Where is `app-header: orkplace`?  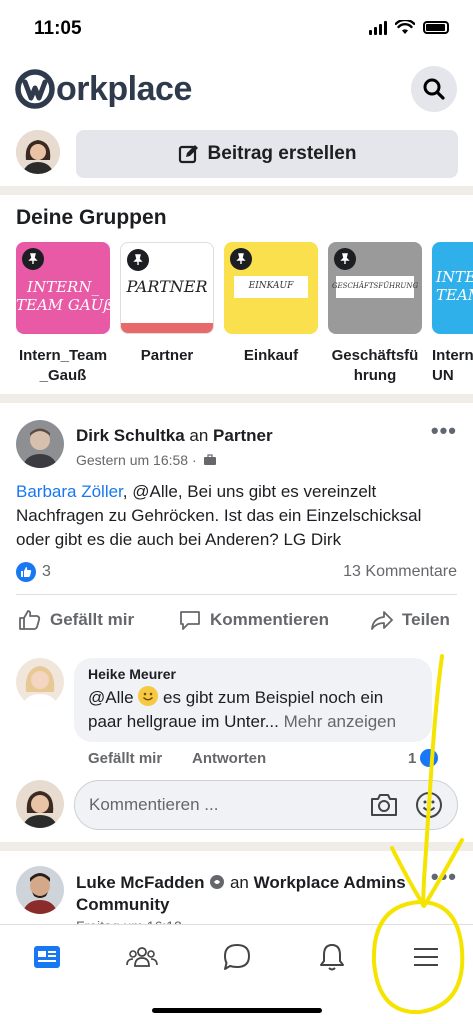 app-header: orkplace is located at coordinates (236, 90).